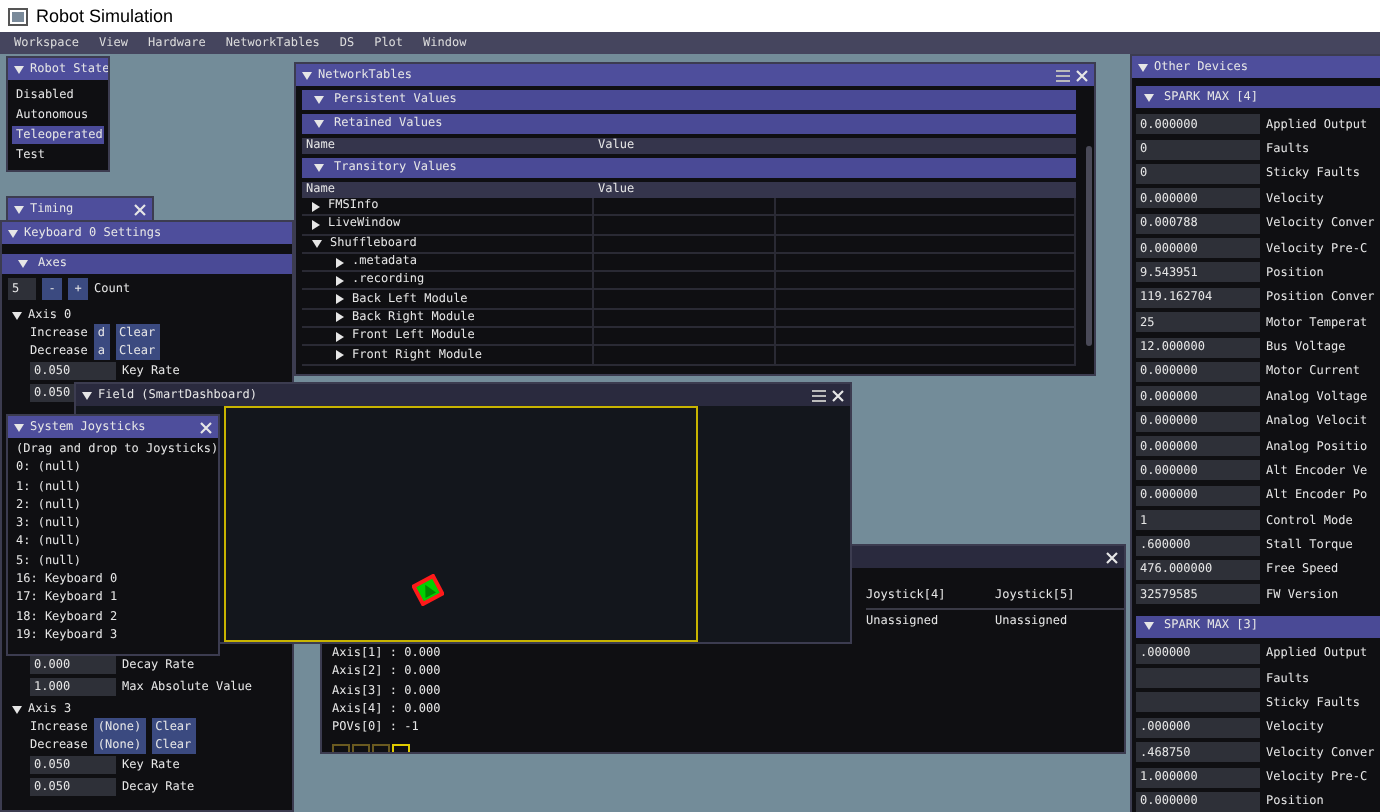 The width and height of the screenshot is (1380, 812). Describe the element at coordinates (1089, 246) in the screenshot. I see `scrollbar` at that location.